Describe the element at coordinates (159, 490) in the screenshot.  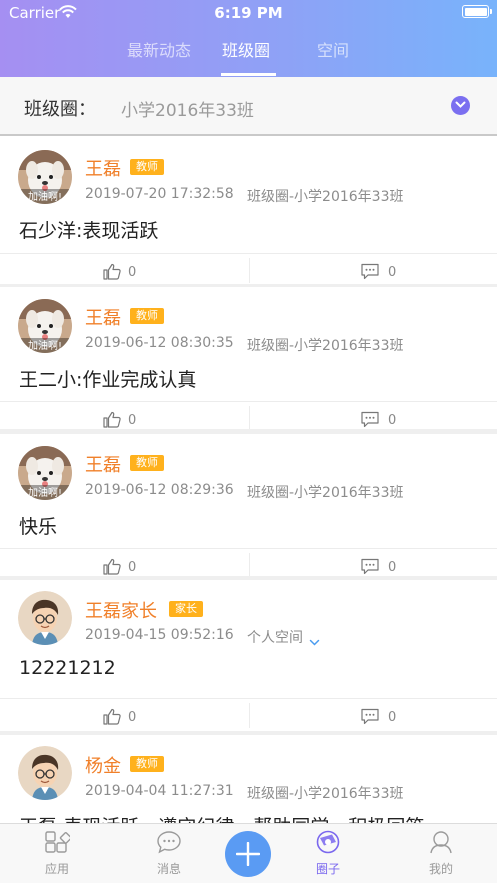
I see `post-time: 2019-06-12 08:29:36` at that location.